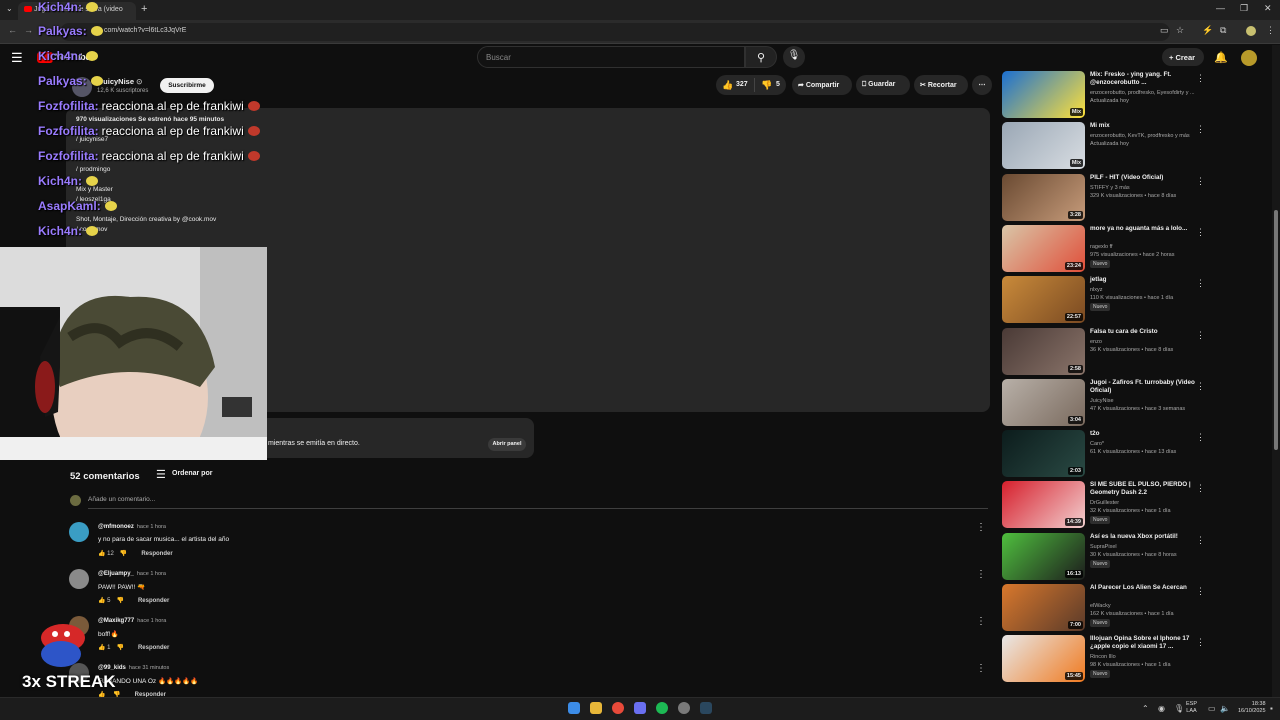  I want to click on sort-icon: ☰, so click(161, 474).